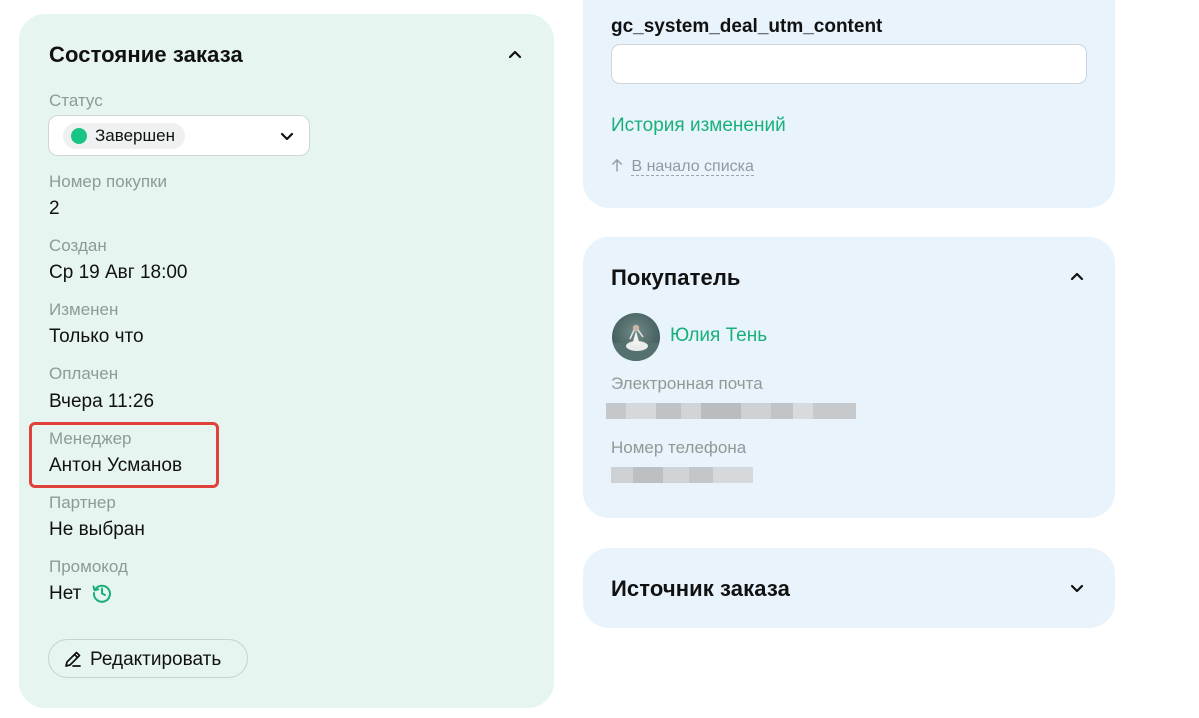  I want to click on partner-label: Партнер, so click(82, 502).